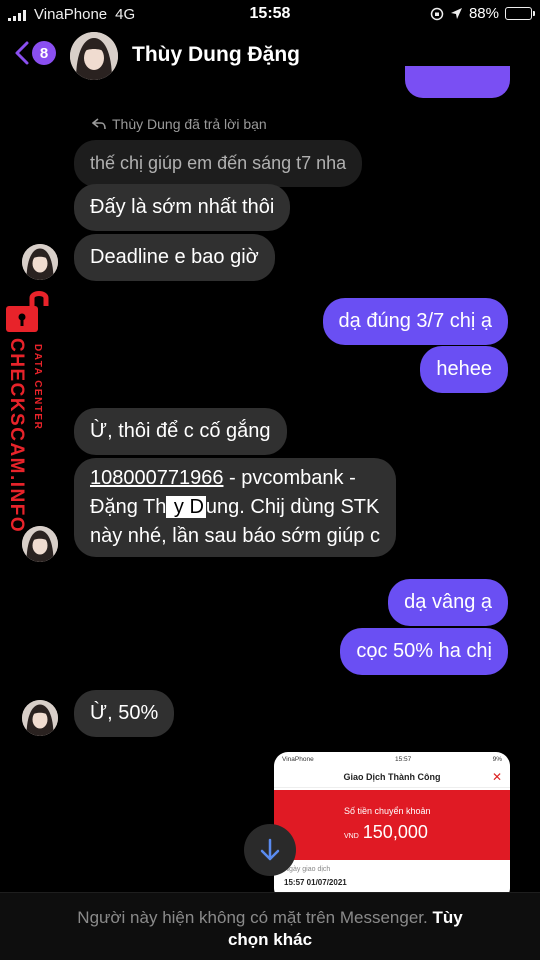  What do you see at coordinates (270, 940) in the screenshot?
I see `more-options-link: chọn khác` at bounding box center [270, 940].